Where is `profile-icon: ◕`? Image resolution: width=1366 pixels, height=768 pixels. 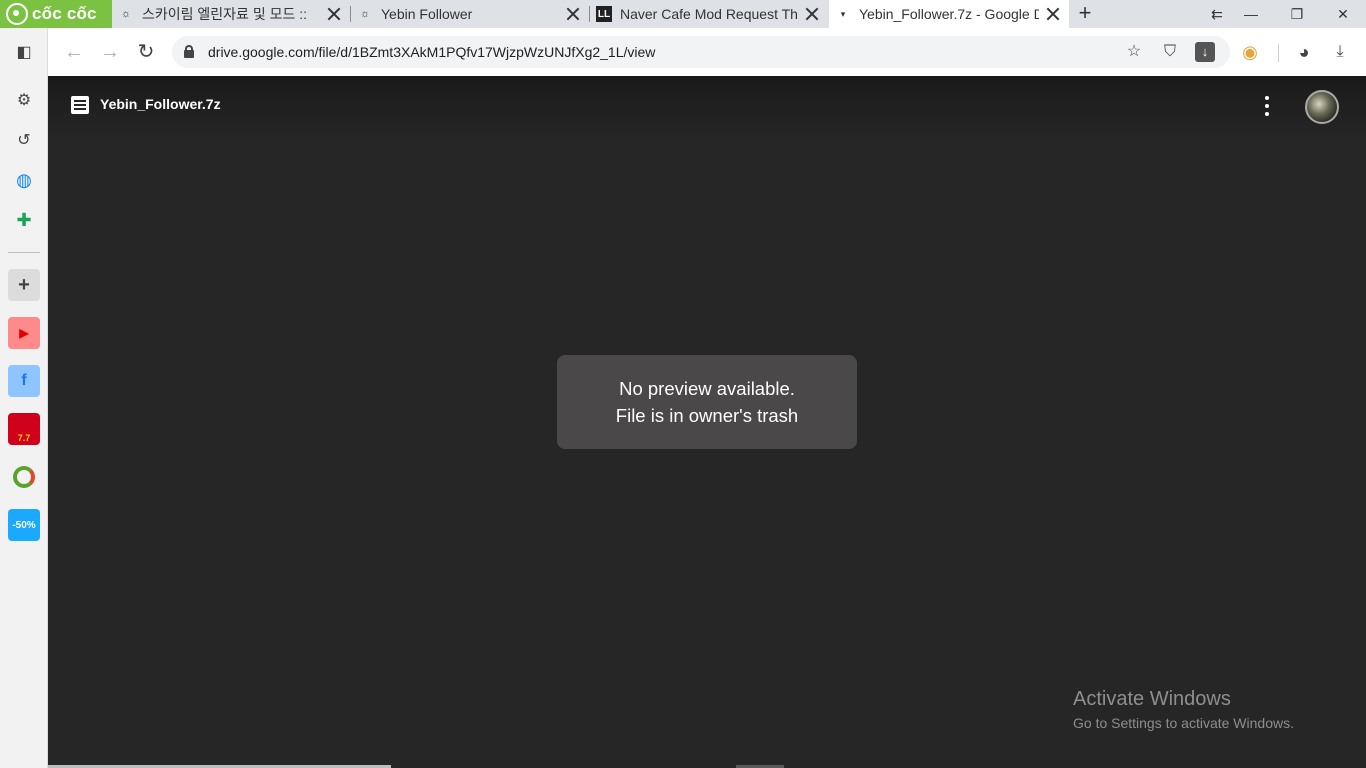
profile-icon: ◕ is located at coordinates (1304, 52).